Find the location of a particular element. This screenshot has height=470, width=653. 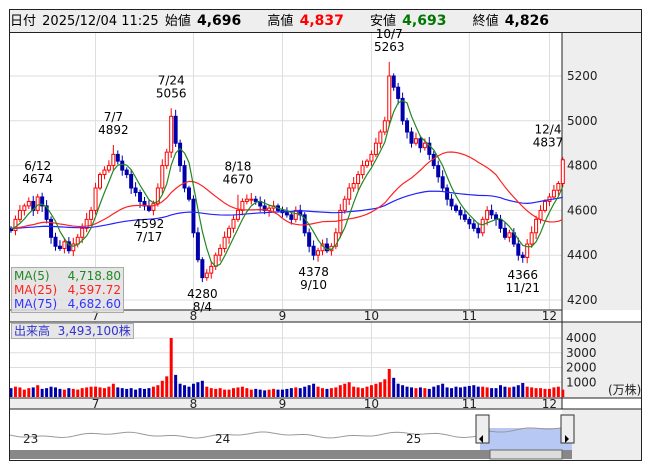

volume-tick-label: 2000 is located at coordinates (581, 368).